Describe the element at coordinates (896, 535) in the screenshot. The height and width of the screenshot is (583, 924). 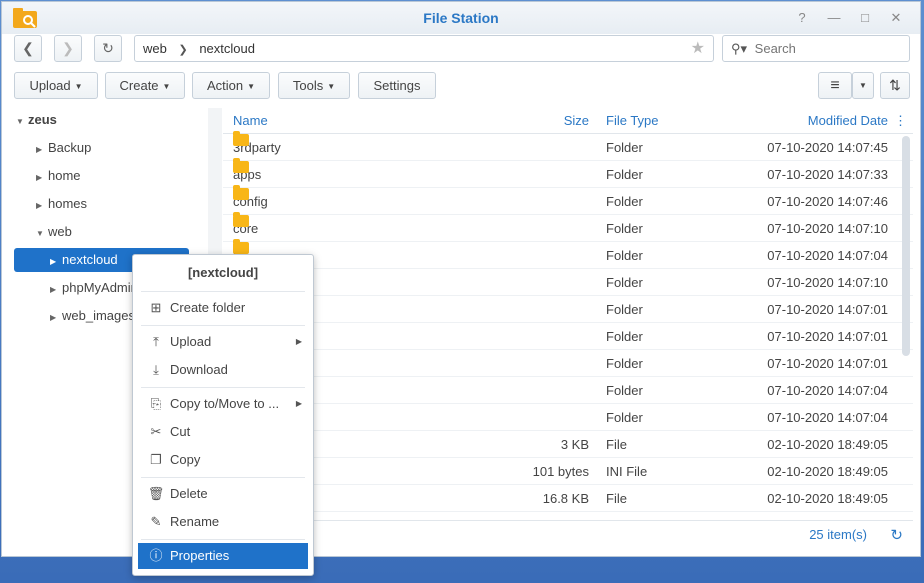
I see `refresh-icon: ↻` at that location.